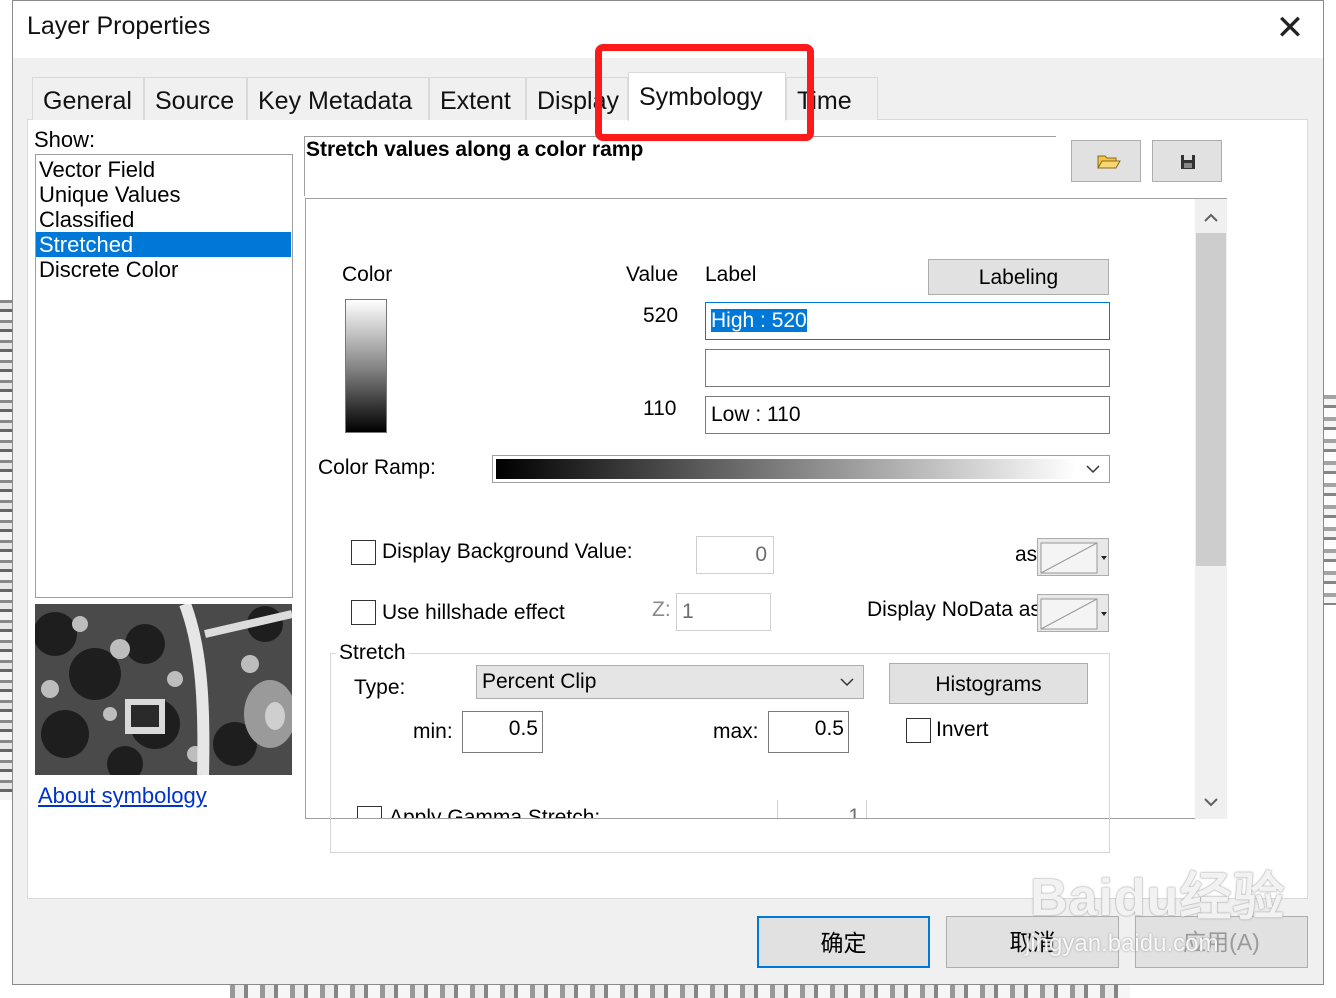  Describe the element at coordinates (363, 612) in the screenshot. I see `hillshade-checkbox` at that location.